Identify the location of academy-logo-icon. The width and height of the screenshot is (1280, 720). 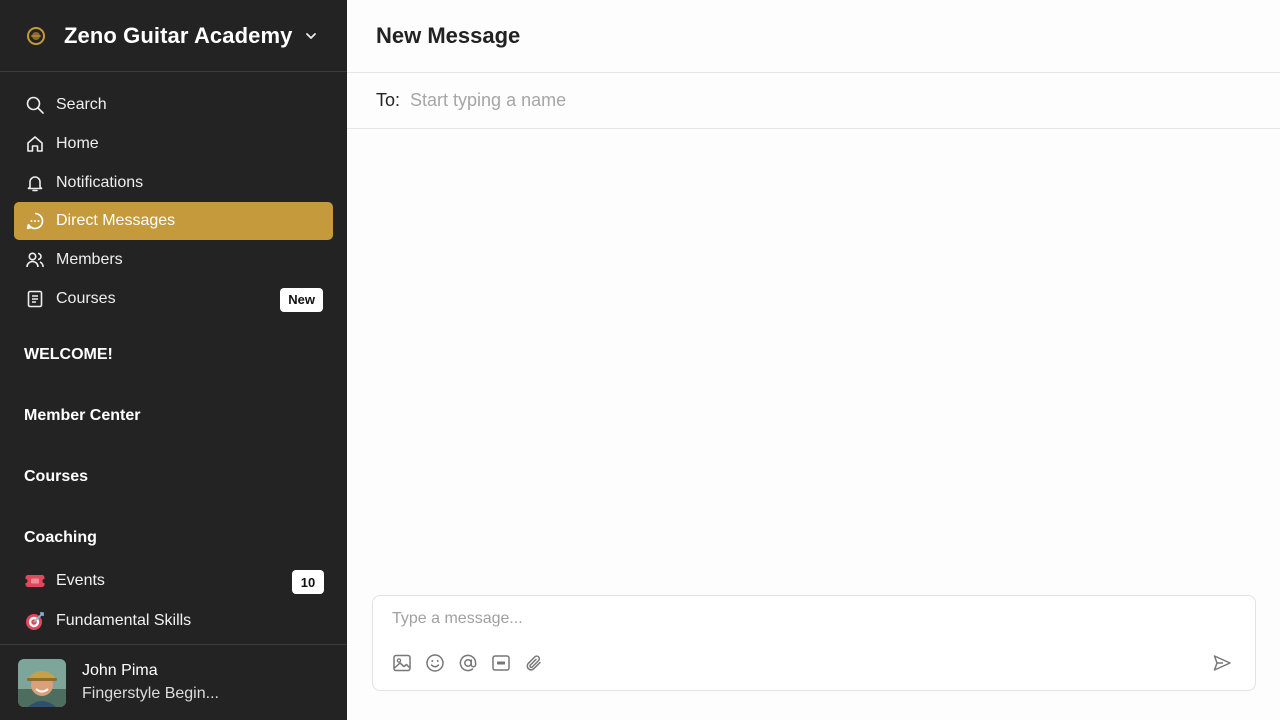
(36, 36).